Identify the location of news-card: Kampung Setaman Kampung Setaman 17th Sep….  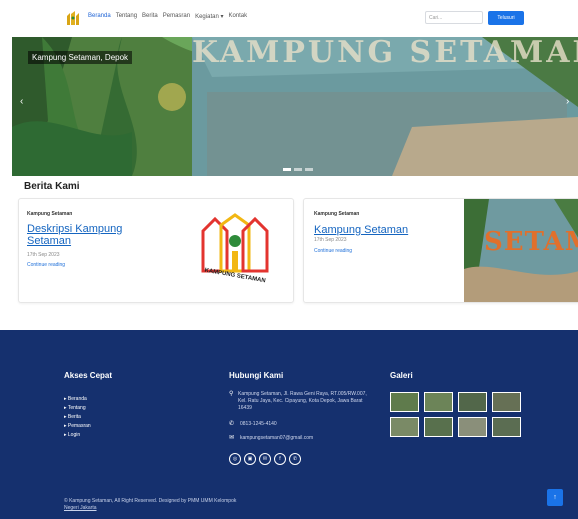
(440, 250).